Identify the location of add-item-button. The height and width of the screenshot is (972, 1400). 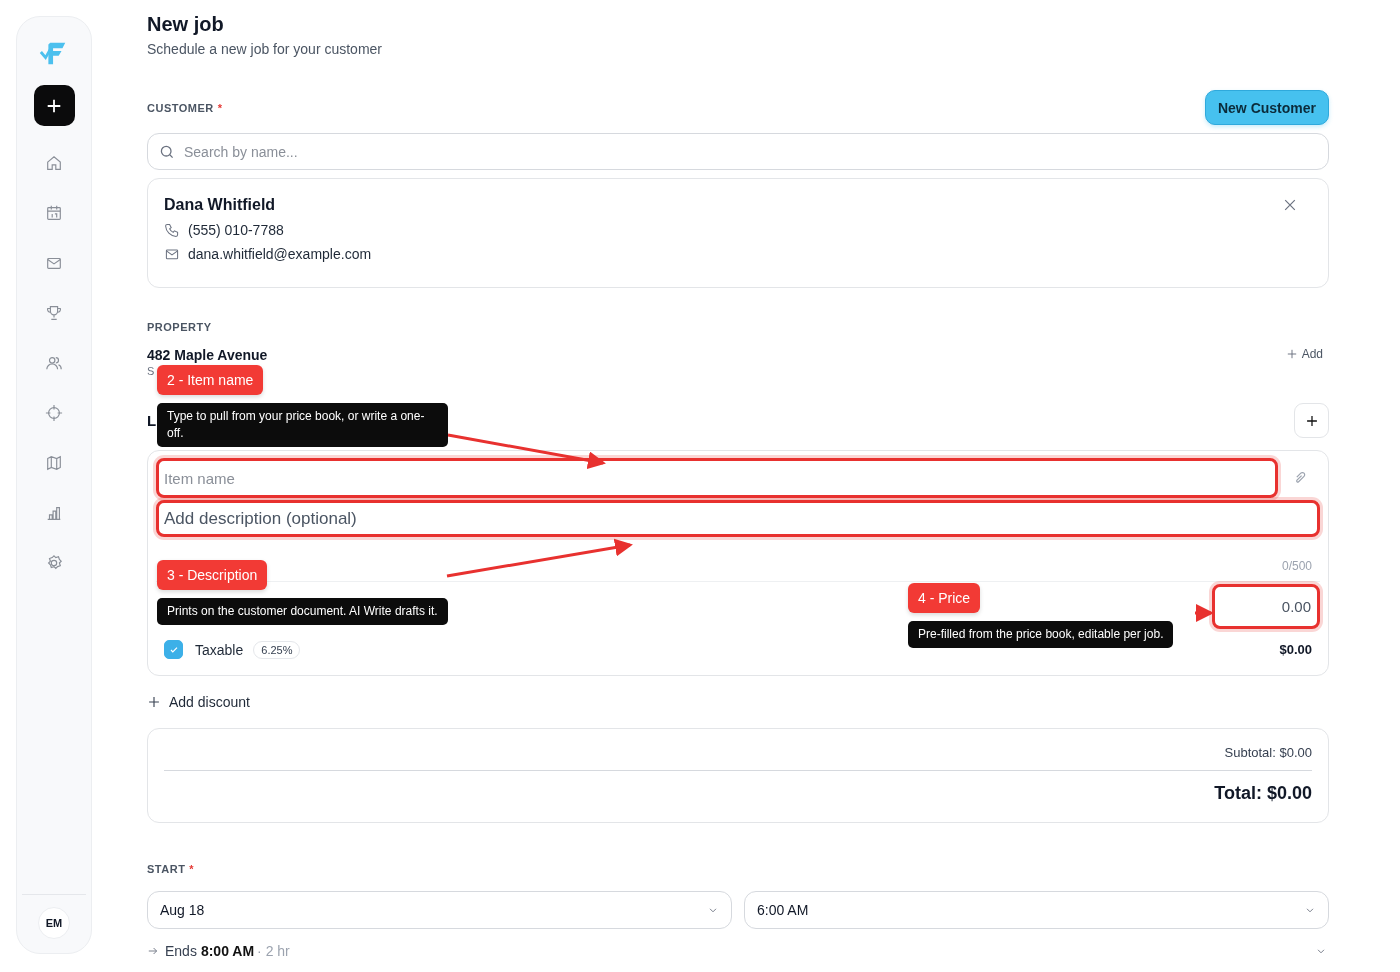
(1311, 420).